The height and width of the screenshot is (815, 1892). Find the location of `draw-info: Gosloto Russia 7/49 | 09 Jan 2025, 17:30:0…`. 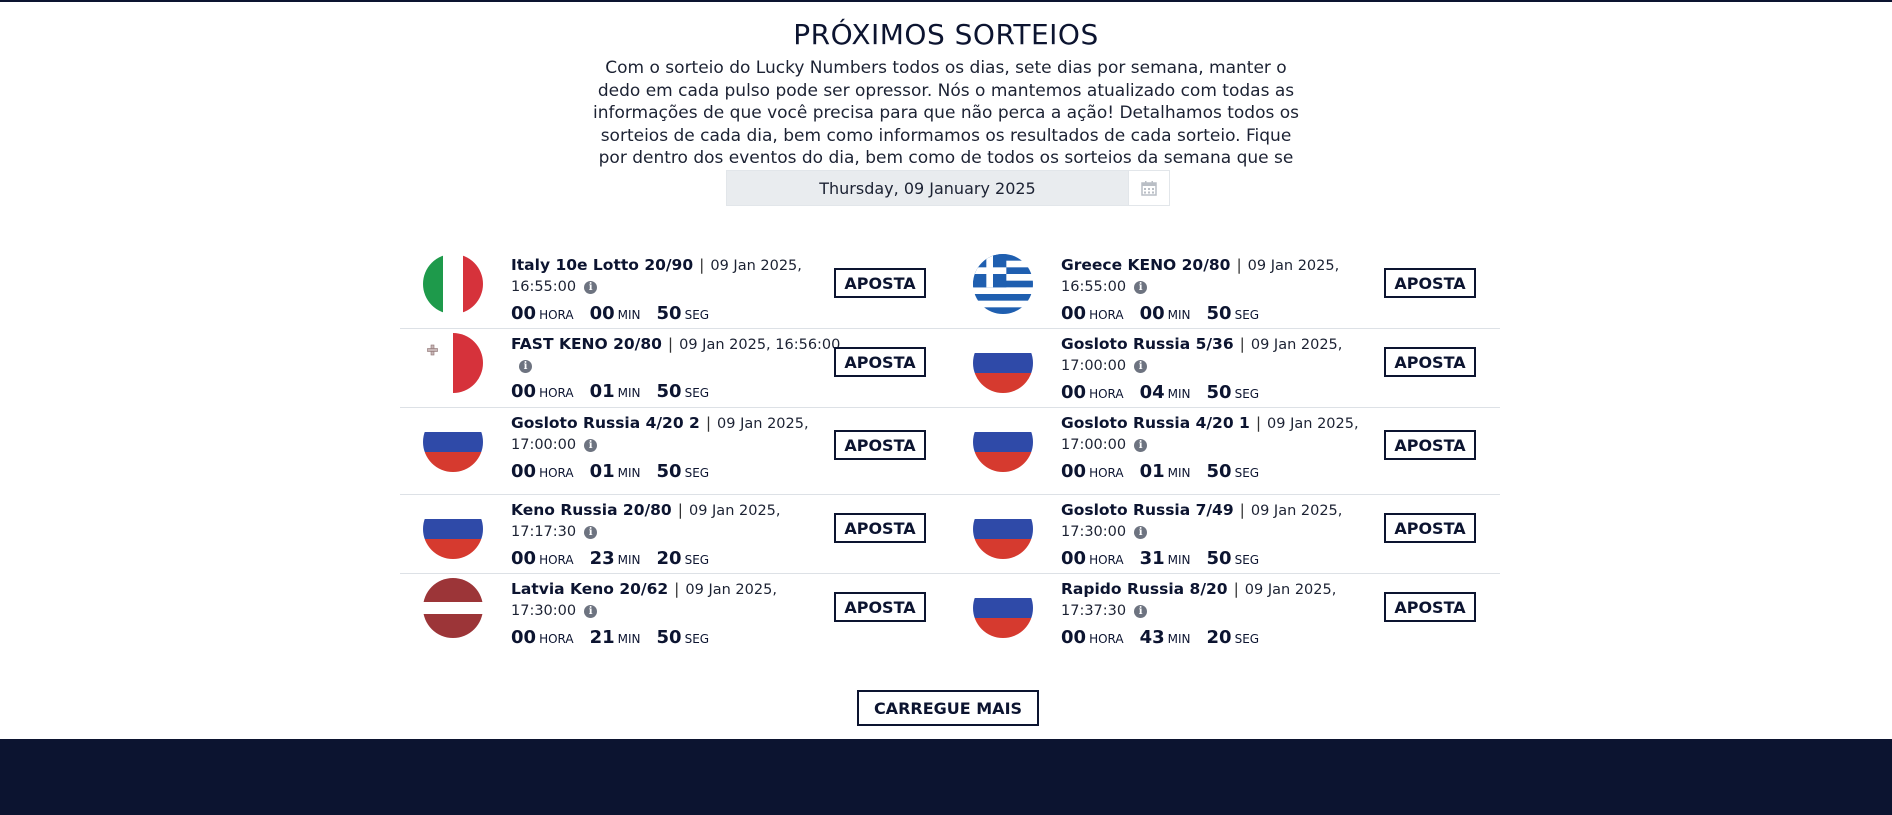

draw-info: Gosloto Russia 7/49 | 09 Jan 2025, 17:30:0… is located at coordinates (1226, 532).